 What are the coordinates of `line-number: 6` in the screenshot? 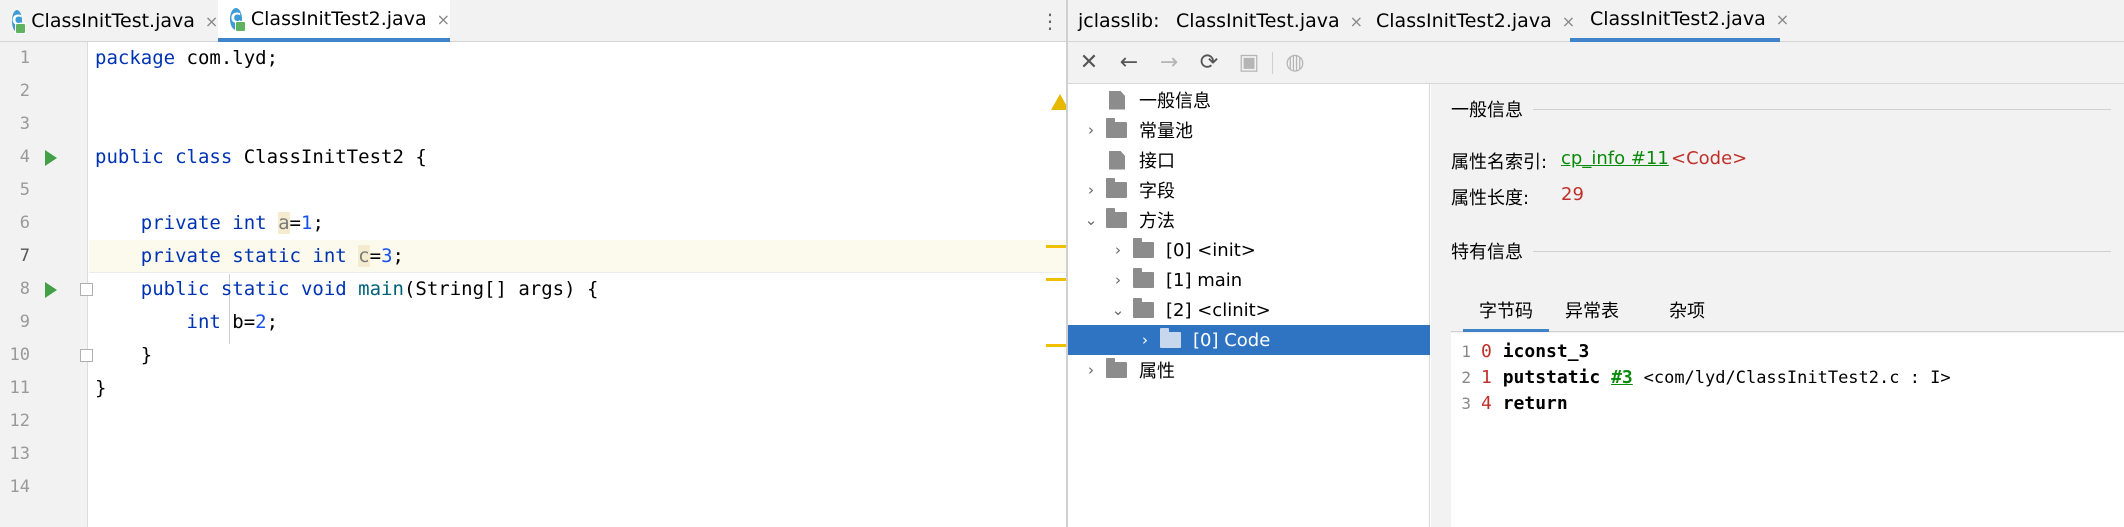 It's located at (24, 223).